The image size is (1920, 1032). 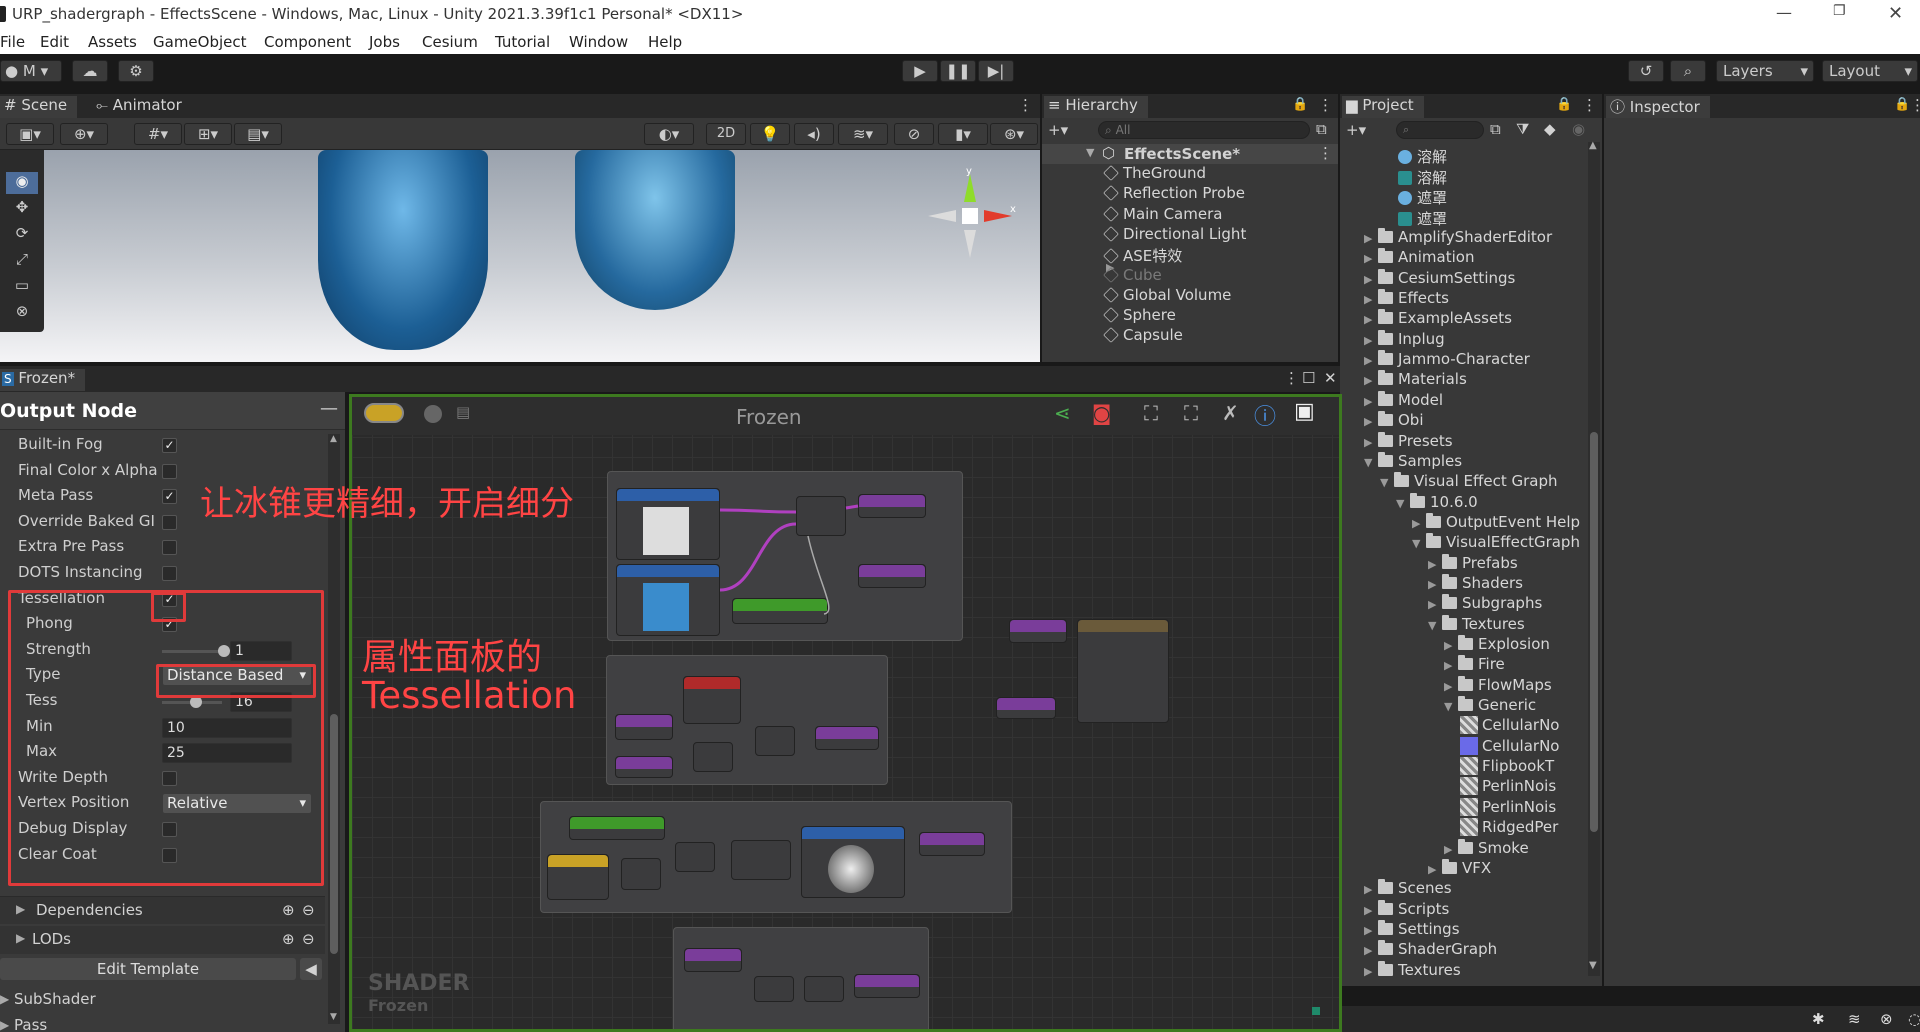 What do you see at coordinates (1356, 130) in the screenshot?
I see `project-add-button: +▾` at bounding box center [1356, 130].